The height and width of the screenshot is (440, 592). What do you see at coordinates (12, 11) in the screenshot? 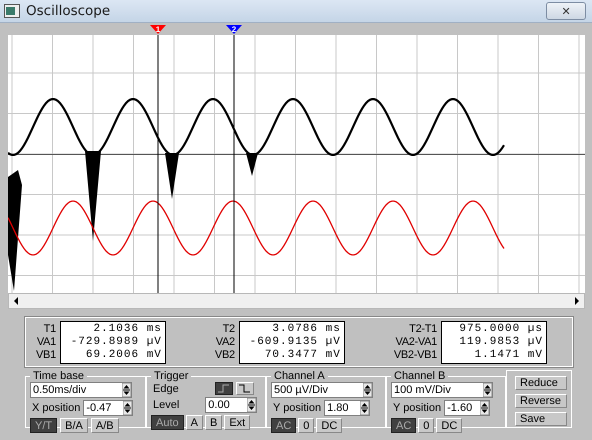
I see `app-icon` at bounding box center [12, 11].